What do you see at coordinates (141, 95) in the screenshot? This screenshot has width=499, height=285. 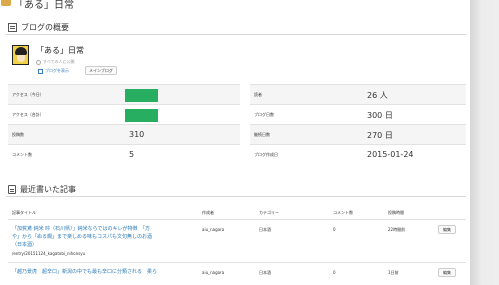 I see `access-today-bar` at bounding box center [141, 95].